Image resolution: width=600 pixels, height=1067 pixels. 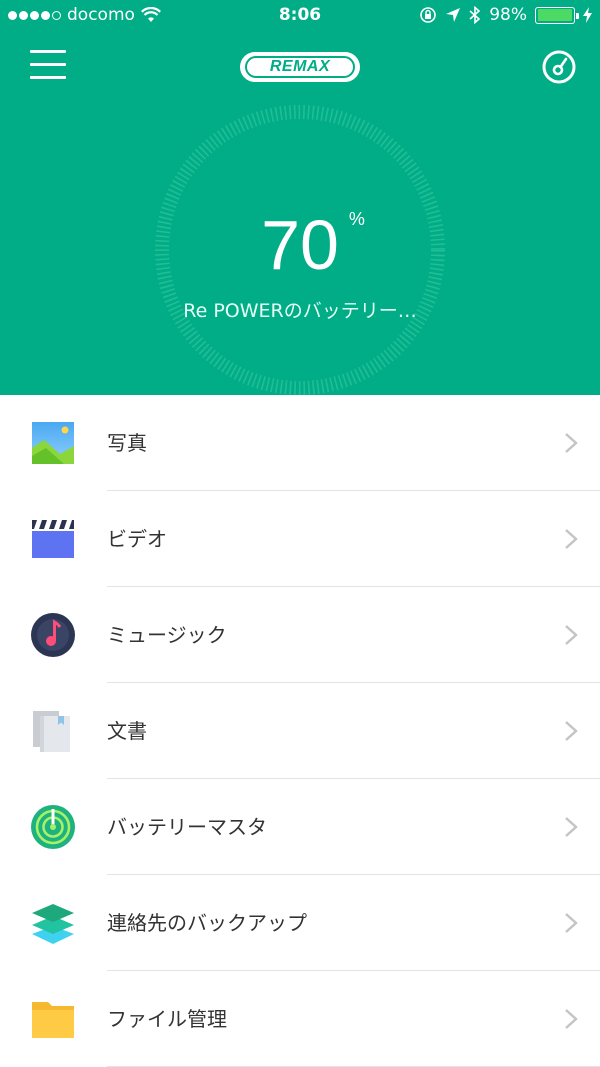 What do you see at coordinates (167, 635) in the screenshot?
I see `list-item-label: ミュージック` at bounding box center [167, 635].